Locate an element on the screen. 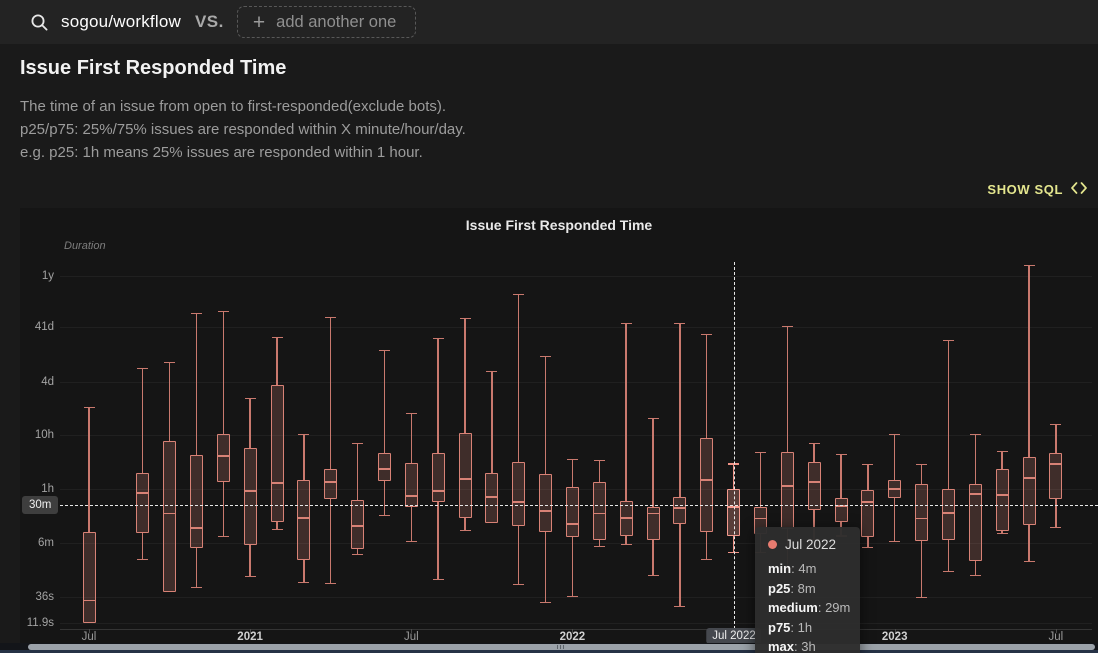 This screenshot has height=653, width=1098. repo-search-input: sogou/workflow is located at coordinates (121, 22).